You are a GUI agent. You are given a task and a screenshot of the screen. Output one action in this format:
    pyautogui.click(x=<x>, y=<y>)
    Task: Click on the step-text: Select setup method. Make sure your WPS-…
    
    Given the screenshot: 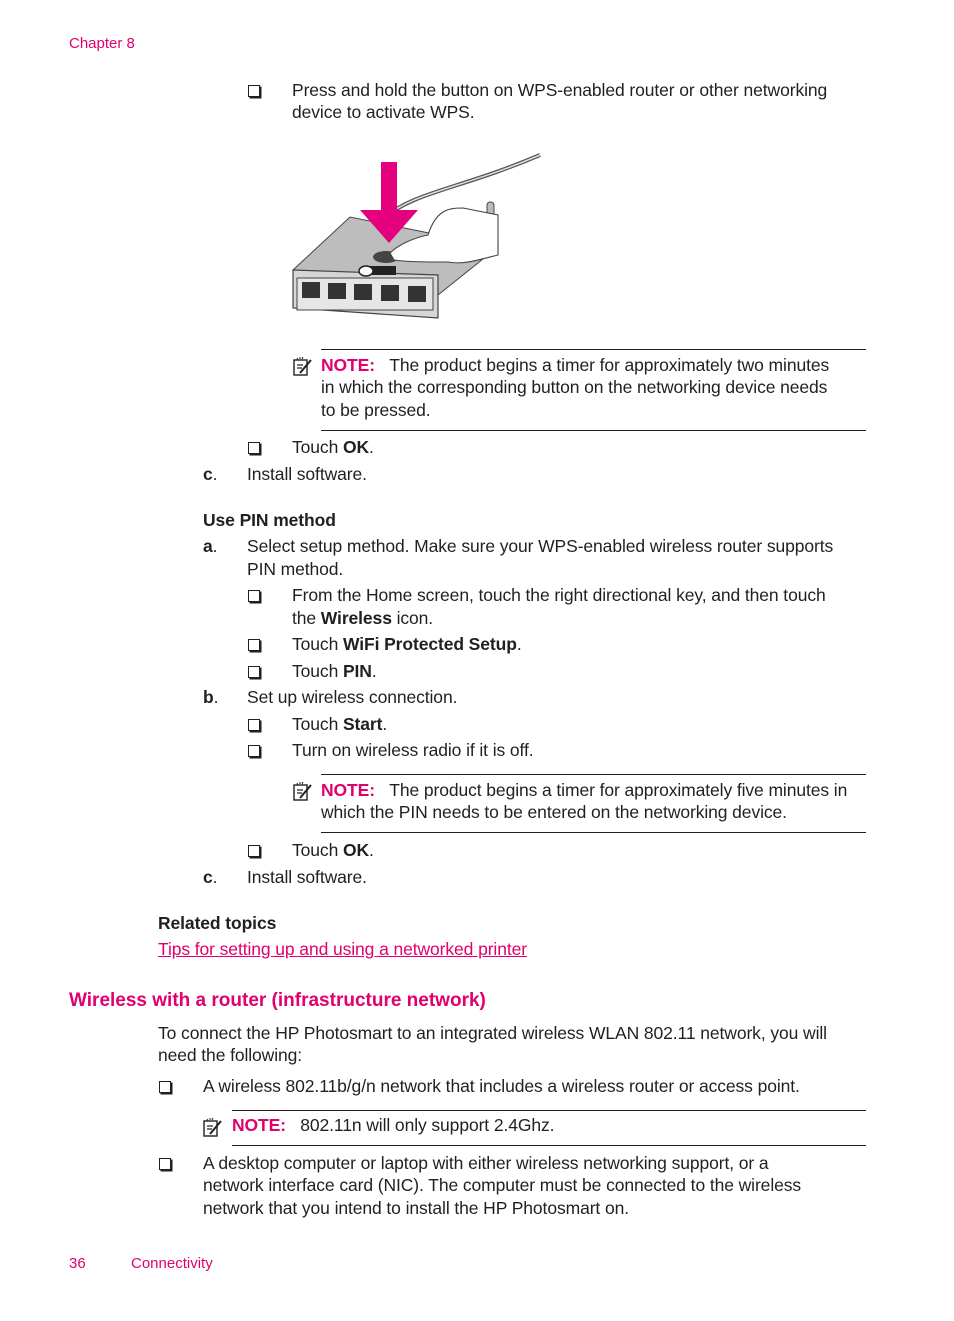 What is the action you would take?
    pyautogui.click(x=540, y=546)
    